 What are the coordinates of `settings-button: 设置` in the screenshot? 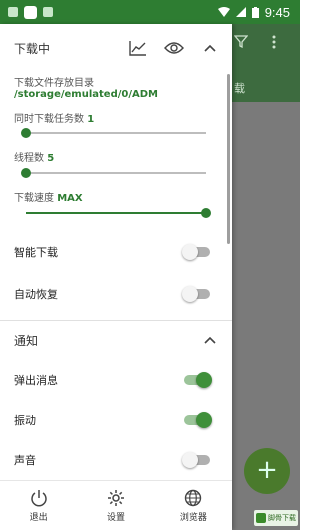 It's located at (115, 505).